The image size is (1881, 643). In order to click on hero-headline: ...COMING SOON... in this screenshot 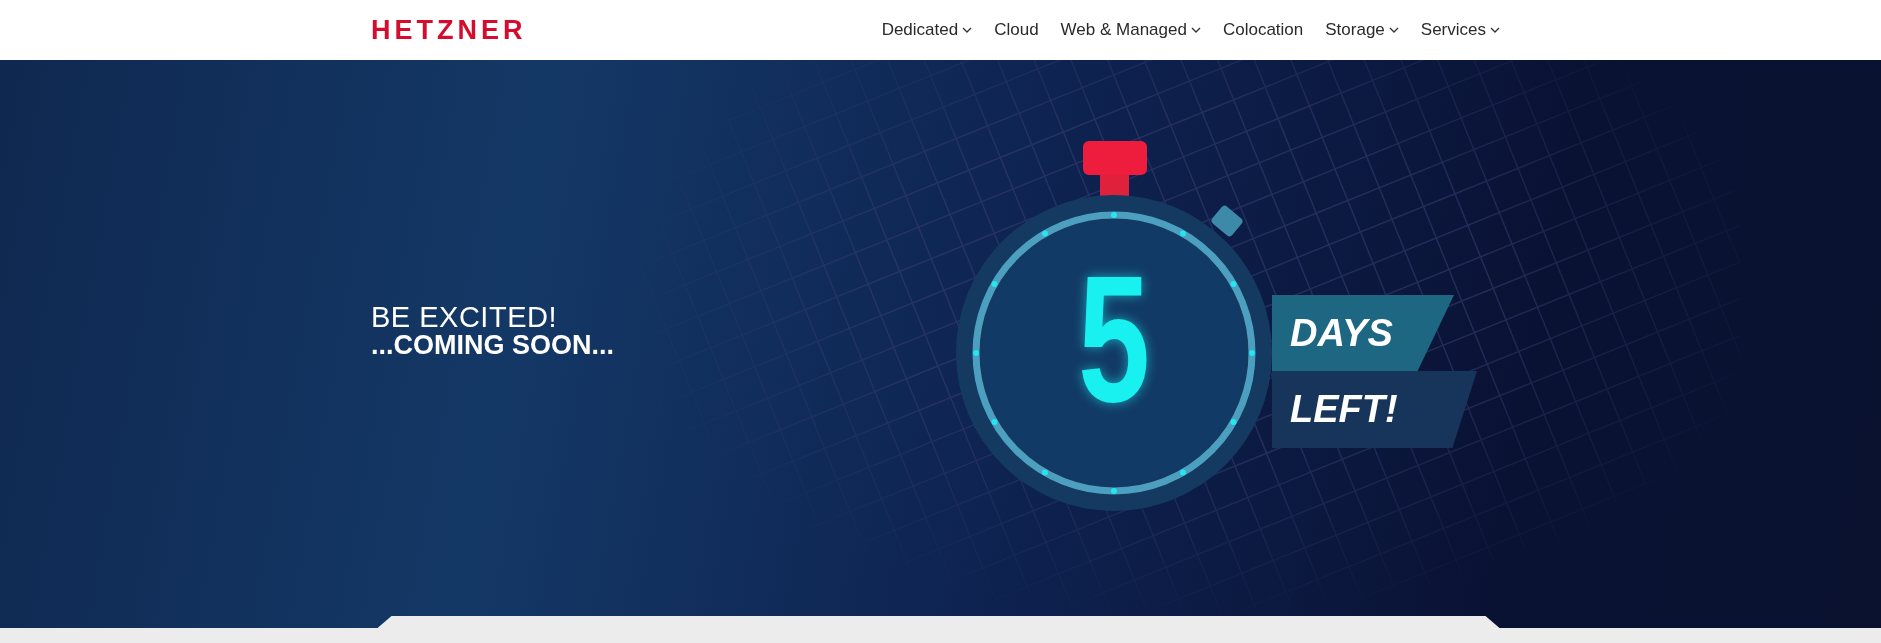, I will do `click(493, 345)`.